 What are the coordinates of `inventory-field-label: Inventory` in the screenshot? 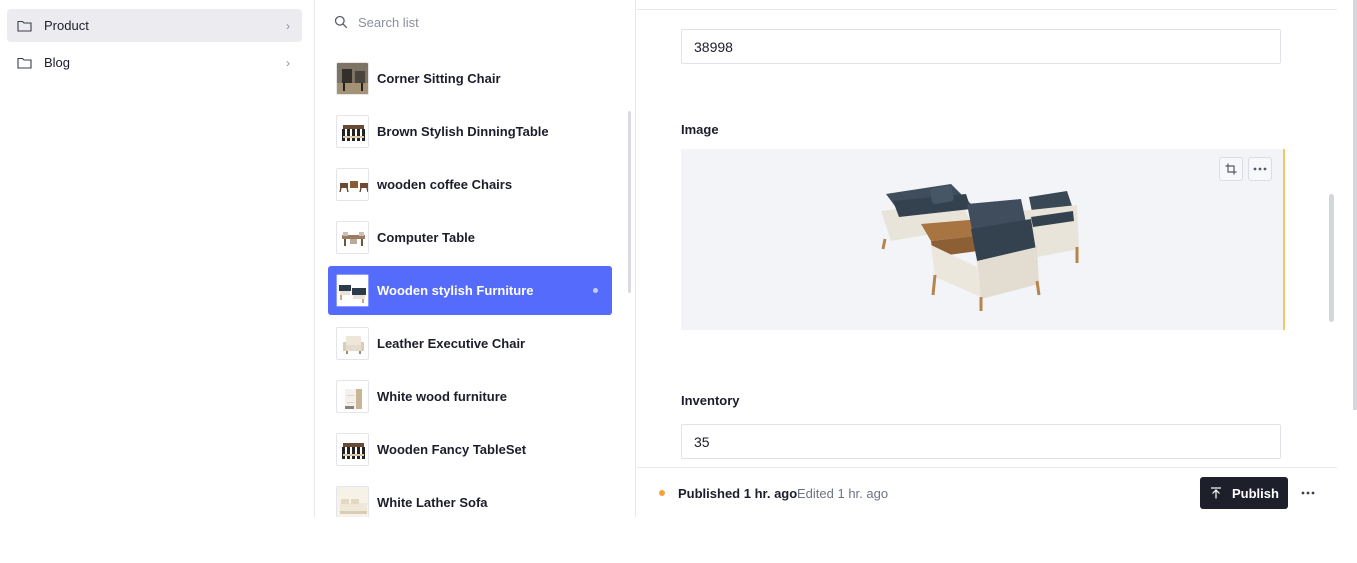 It's located at (710, 400).